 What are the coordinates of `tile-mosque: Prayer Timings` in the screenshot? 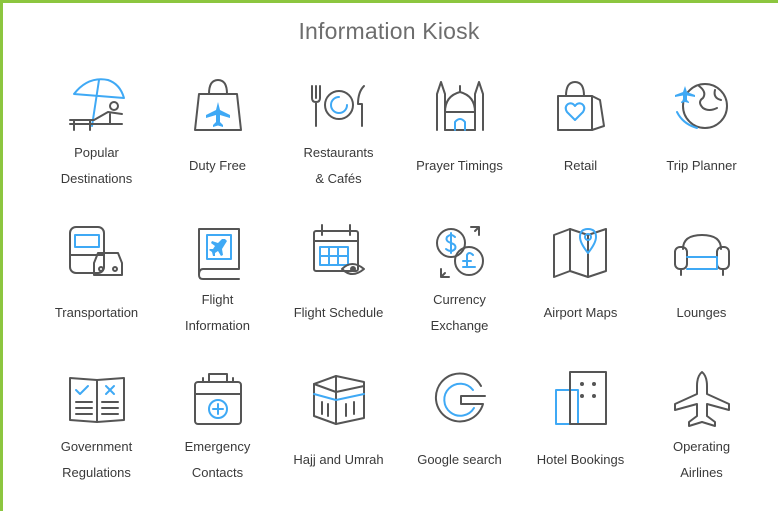 It's located at (459, 143).